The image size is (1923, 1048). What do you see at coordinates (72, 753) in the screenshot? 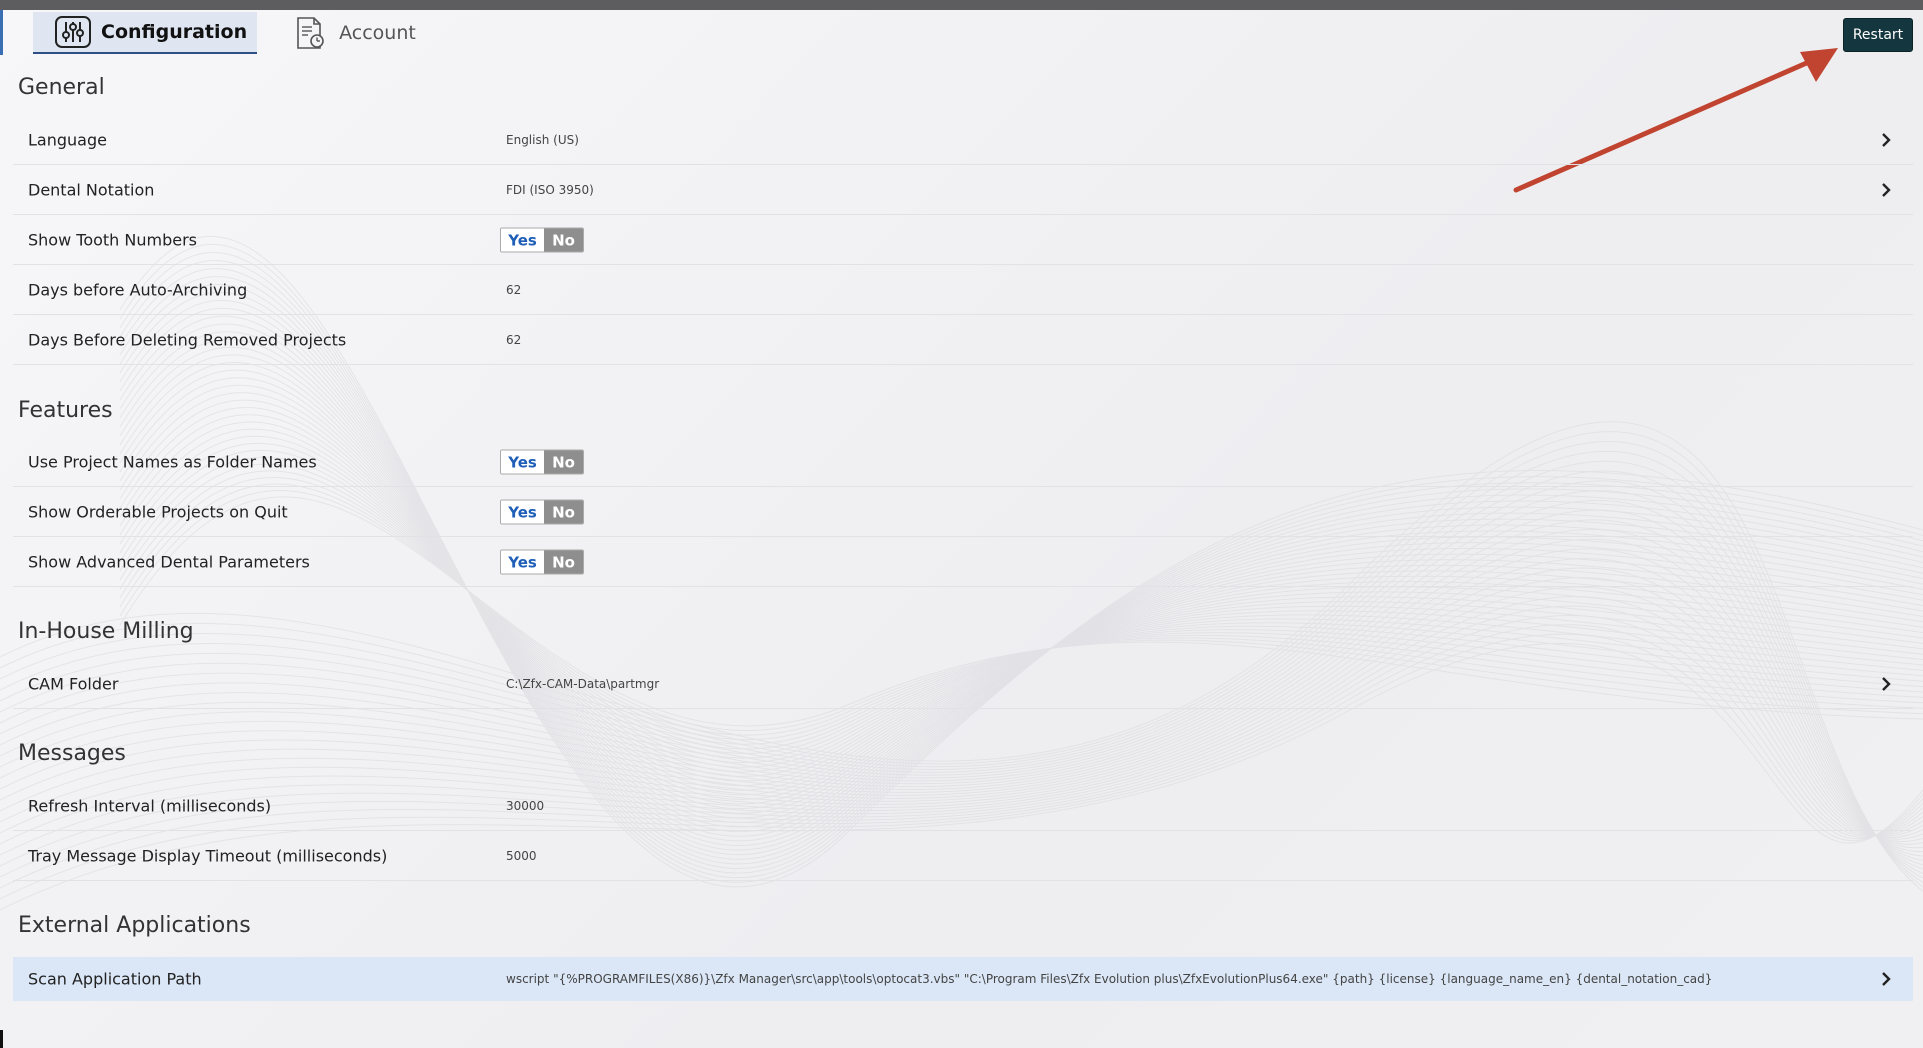
I see `section-title-messages: Messages` at bounding box center [72, 753].